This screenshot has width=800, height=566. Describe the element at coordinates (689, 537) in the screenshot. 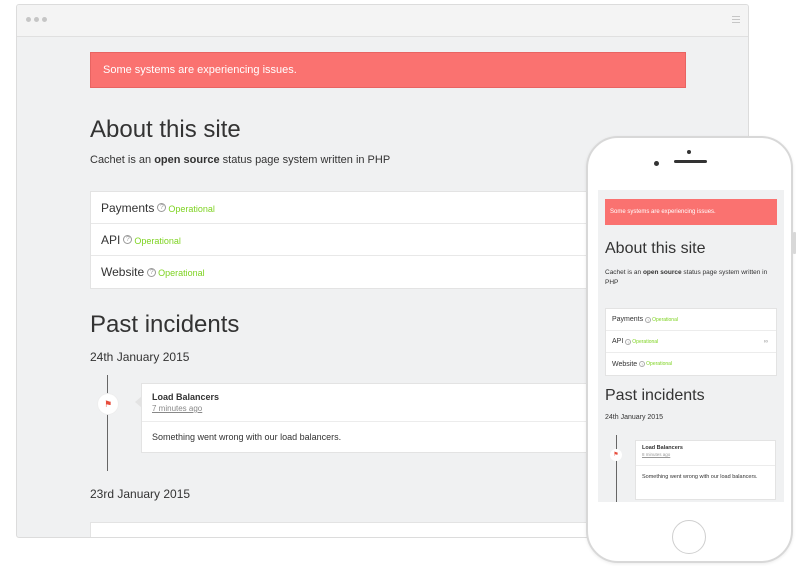

I see `home-button` at that location.